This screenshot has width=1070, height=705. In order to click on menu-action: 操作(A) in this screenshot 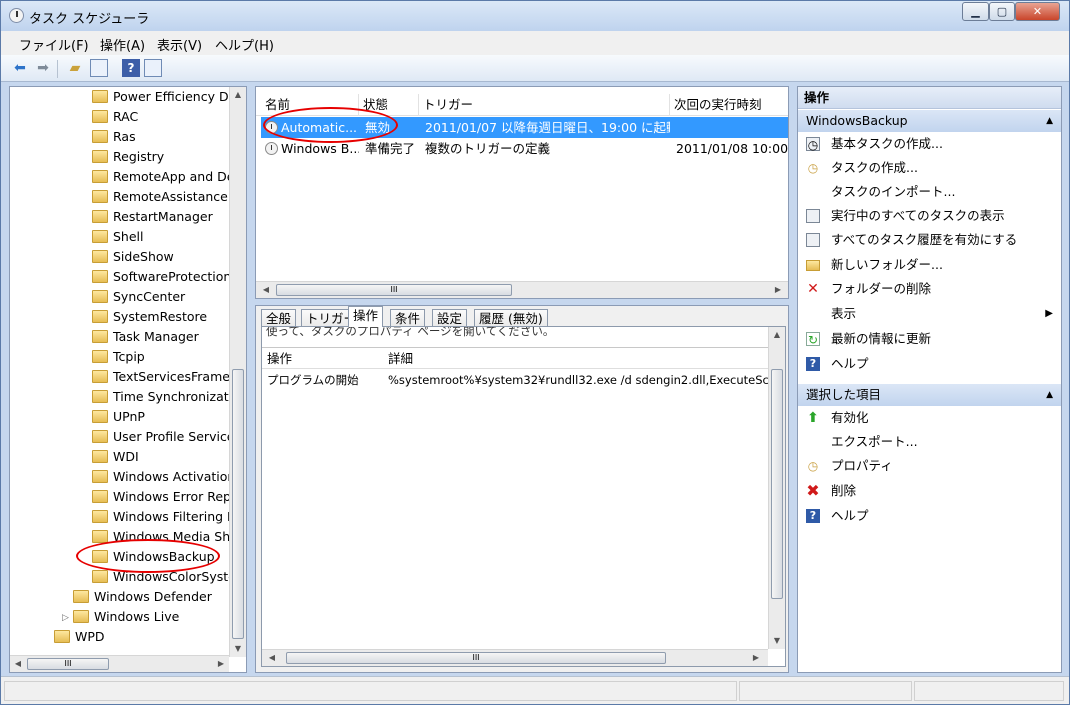, I will do `click(122, 44)`.